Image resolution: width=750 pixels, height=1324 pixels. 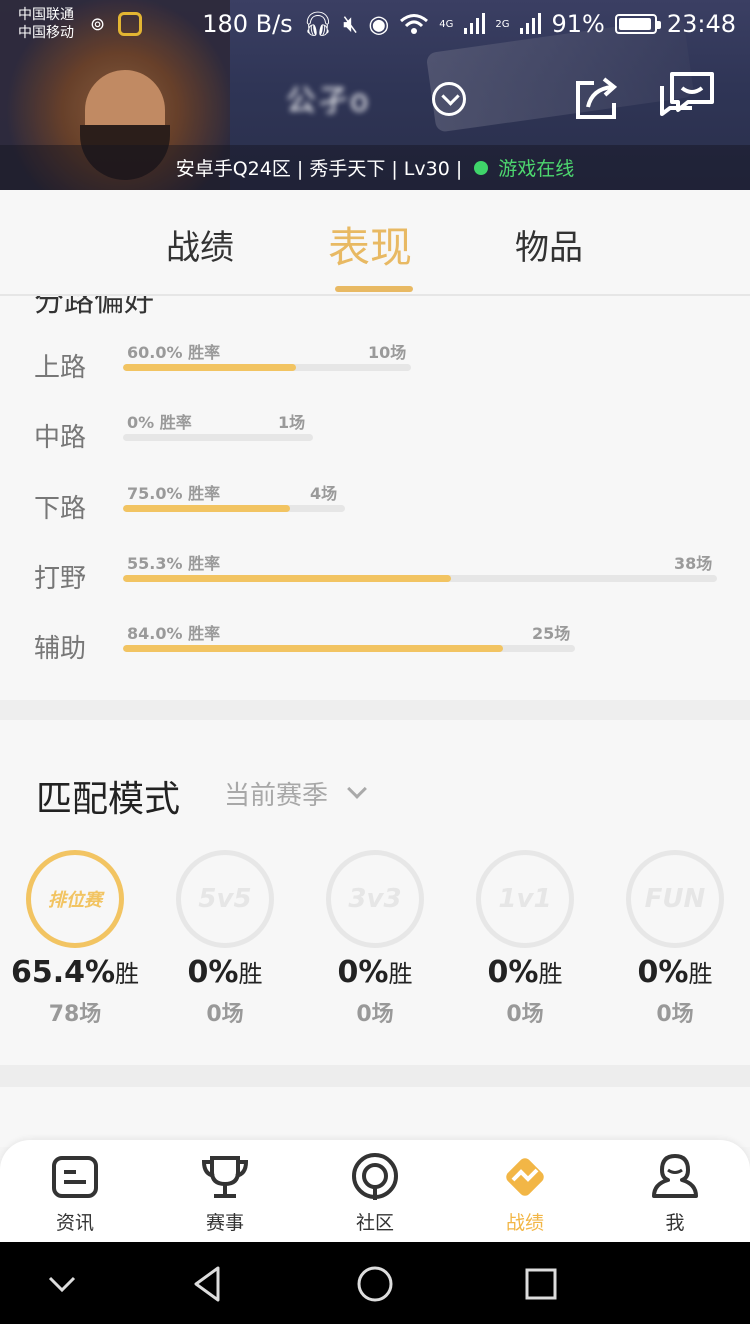 I want to click on tab-record: 战绩, so click(x=200, y=244).